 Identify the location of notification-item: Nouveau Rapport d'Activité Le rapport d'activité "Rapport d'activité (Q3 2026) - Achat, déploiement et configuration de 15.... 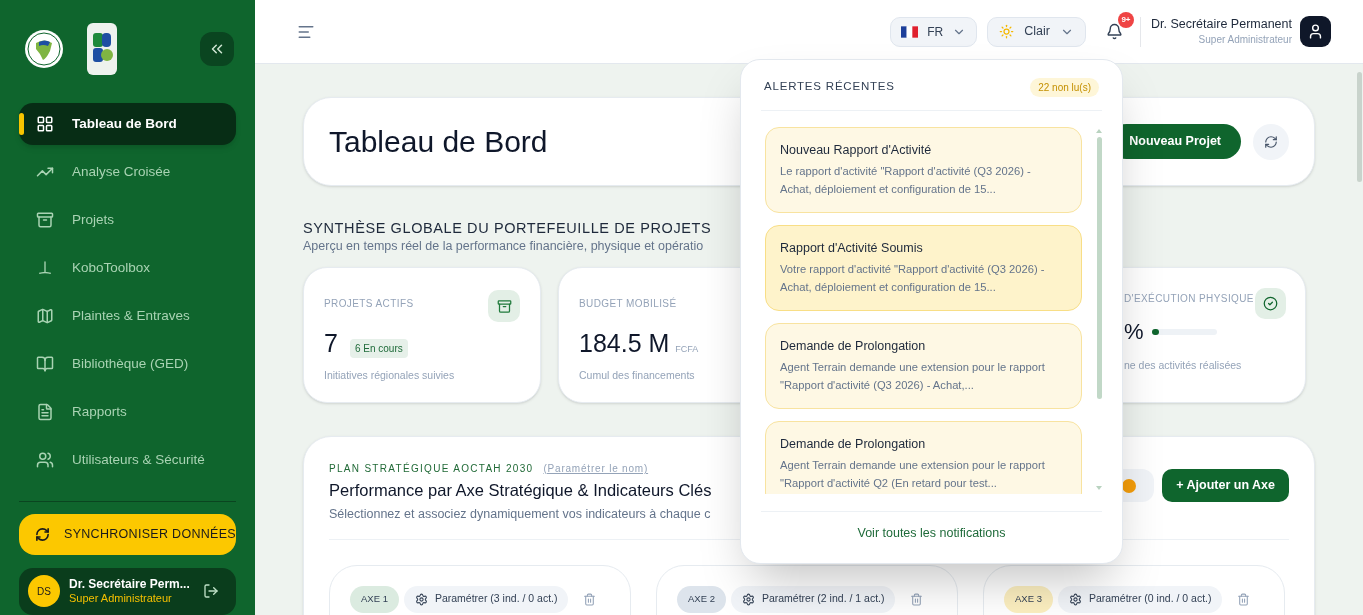
(923, 170).